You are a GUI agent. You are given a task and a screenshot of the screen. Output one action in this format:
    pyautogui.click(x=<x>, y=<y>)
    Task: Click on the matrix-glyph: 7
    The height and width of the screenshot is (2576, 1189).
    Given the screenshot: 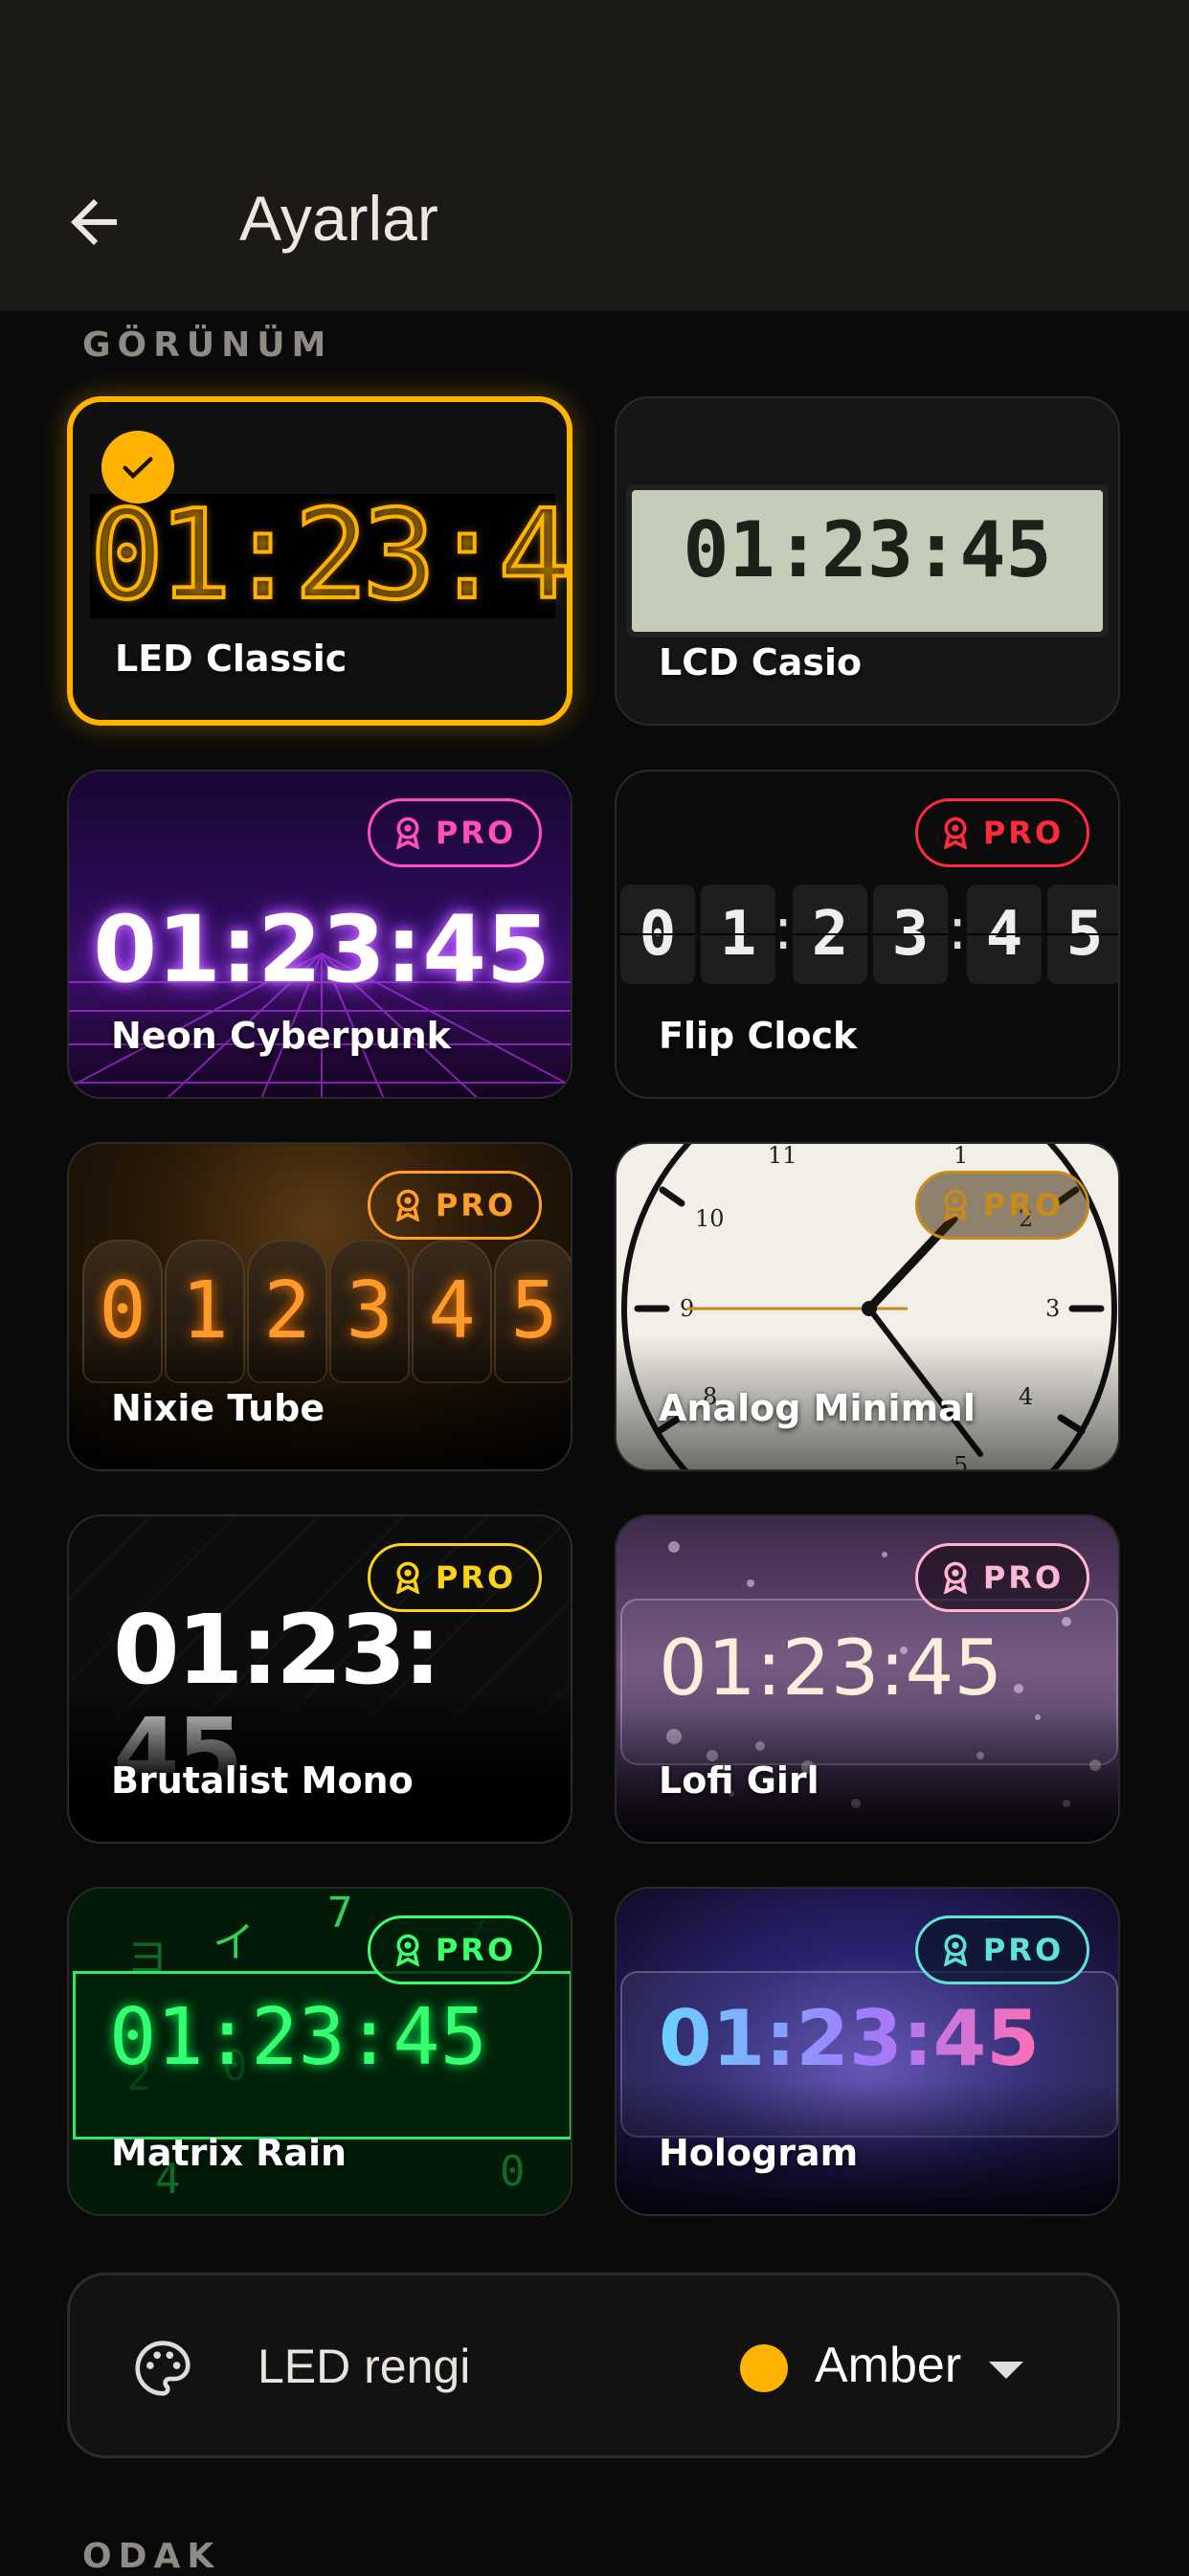 What is the action you would take?
    pyautogui.click(x=340, y=1914)
    